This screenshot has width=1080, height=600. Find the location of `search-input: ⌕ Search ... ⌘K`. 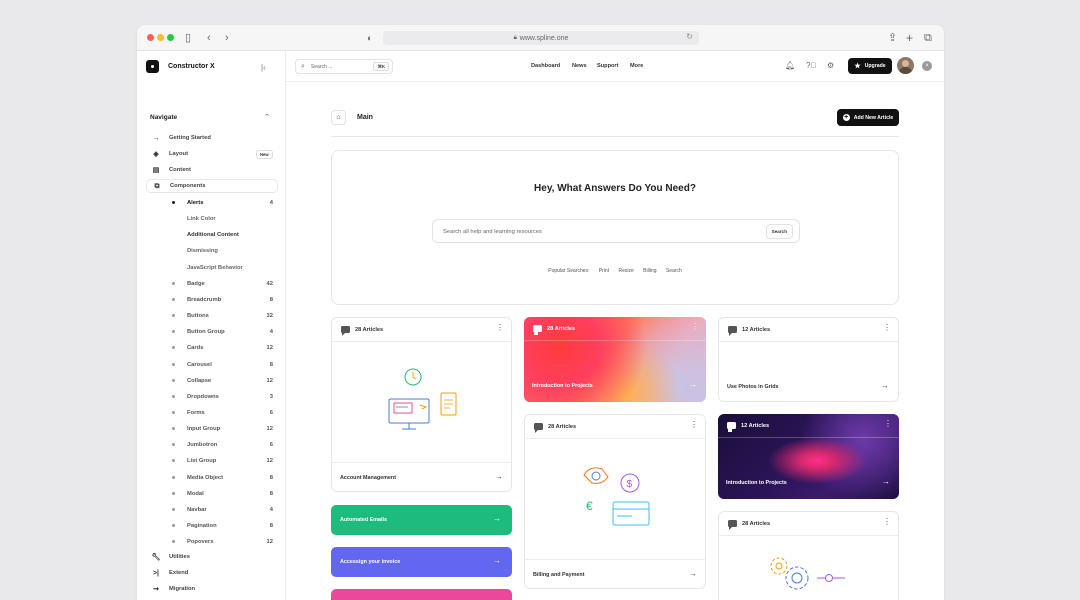

search-input: ⌕ Search ... ⌘K is located at coordinates (344, 66).